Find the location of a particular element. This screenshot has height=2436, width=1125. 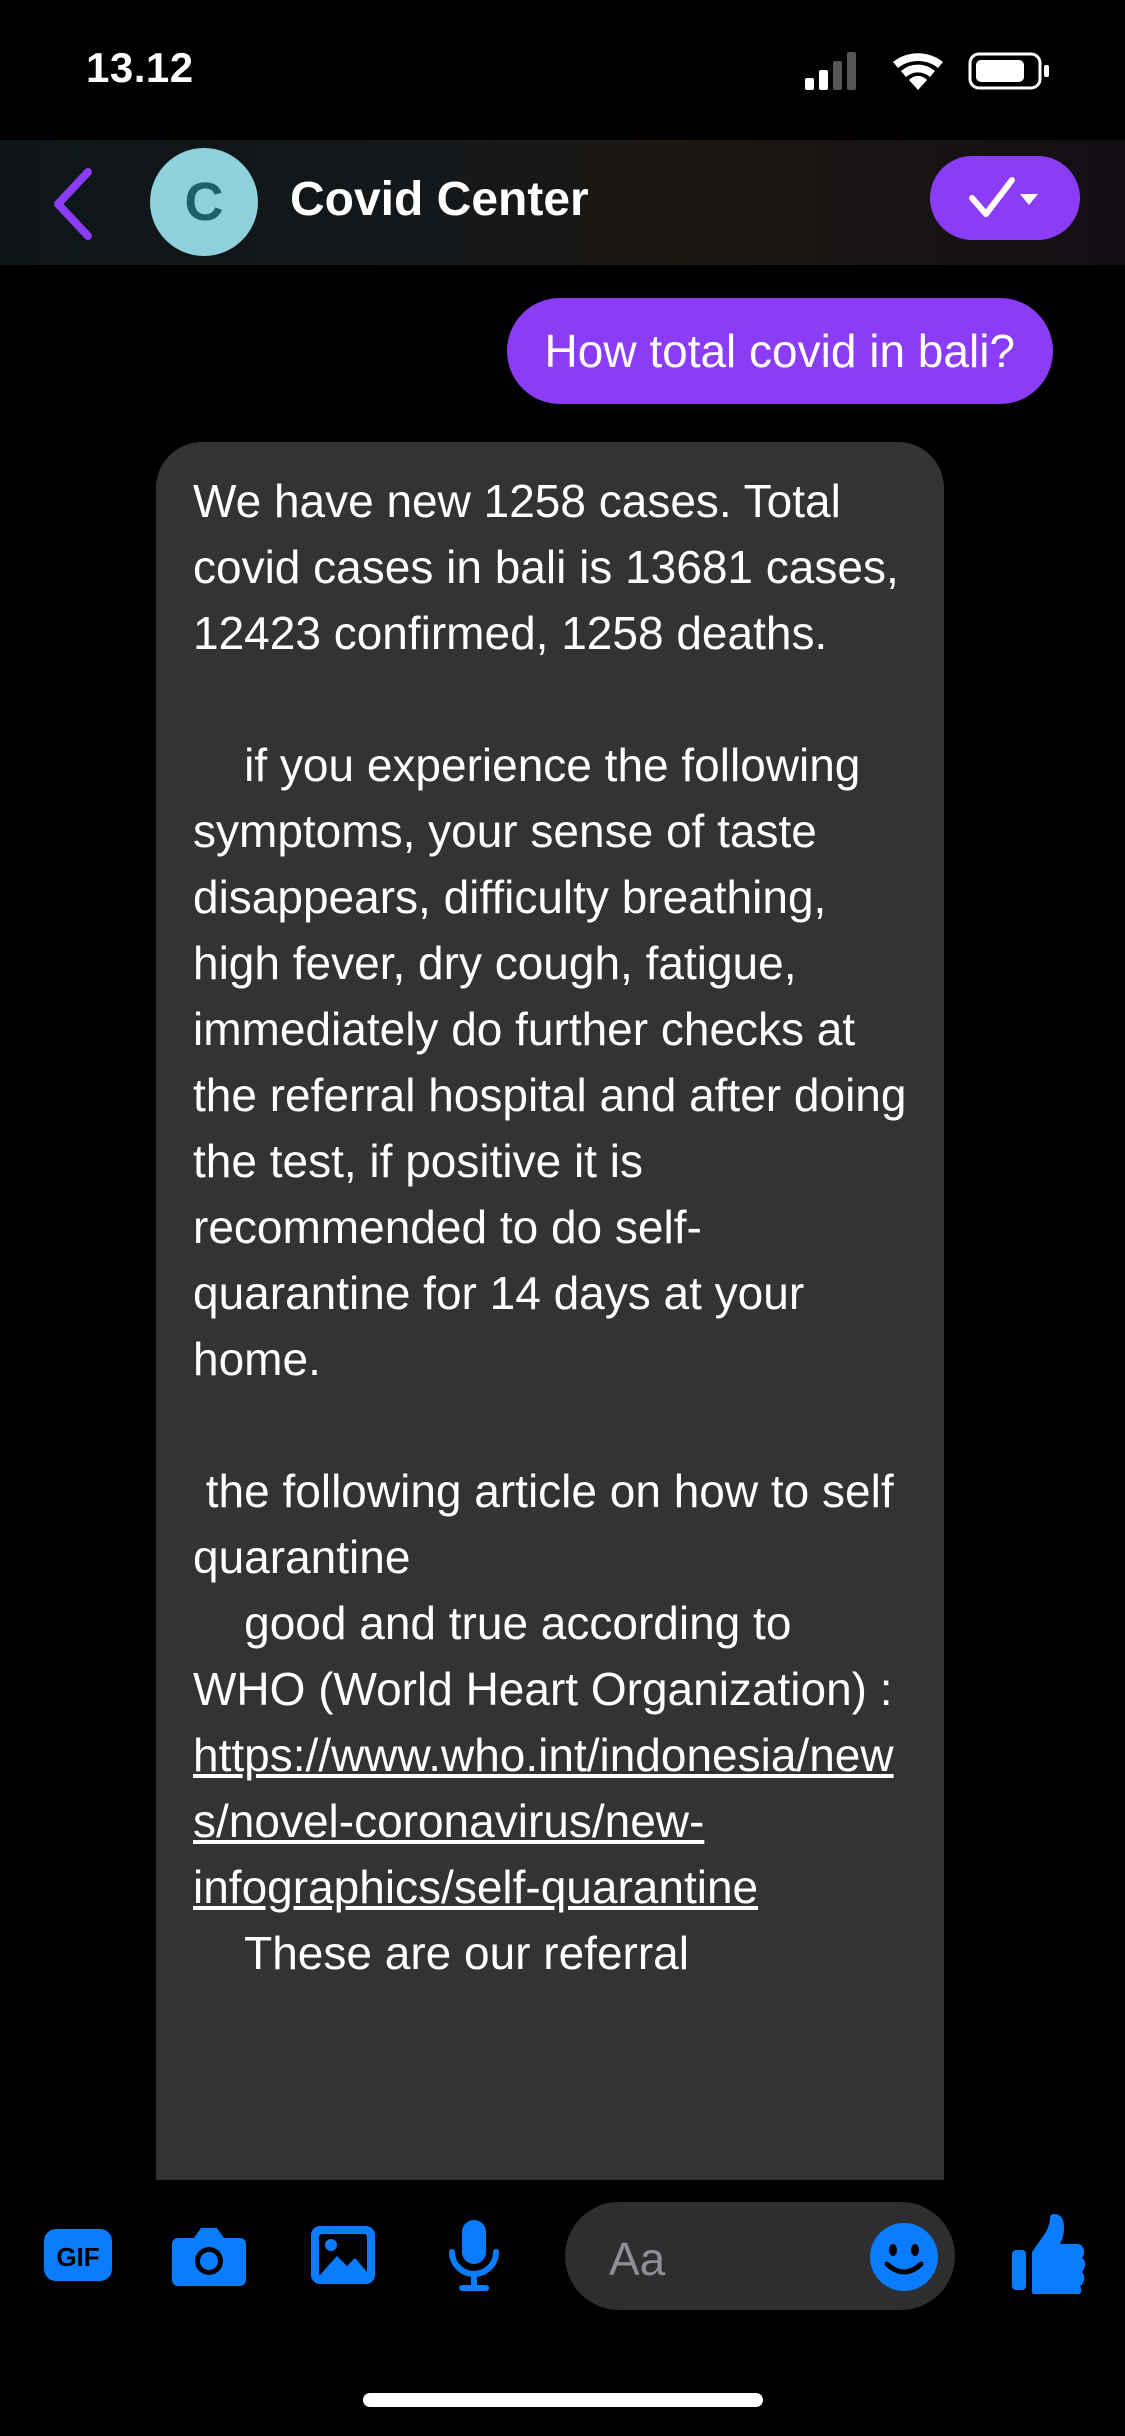

emoji-icon is located at coordinates (904, 2257).